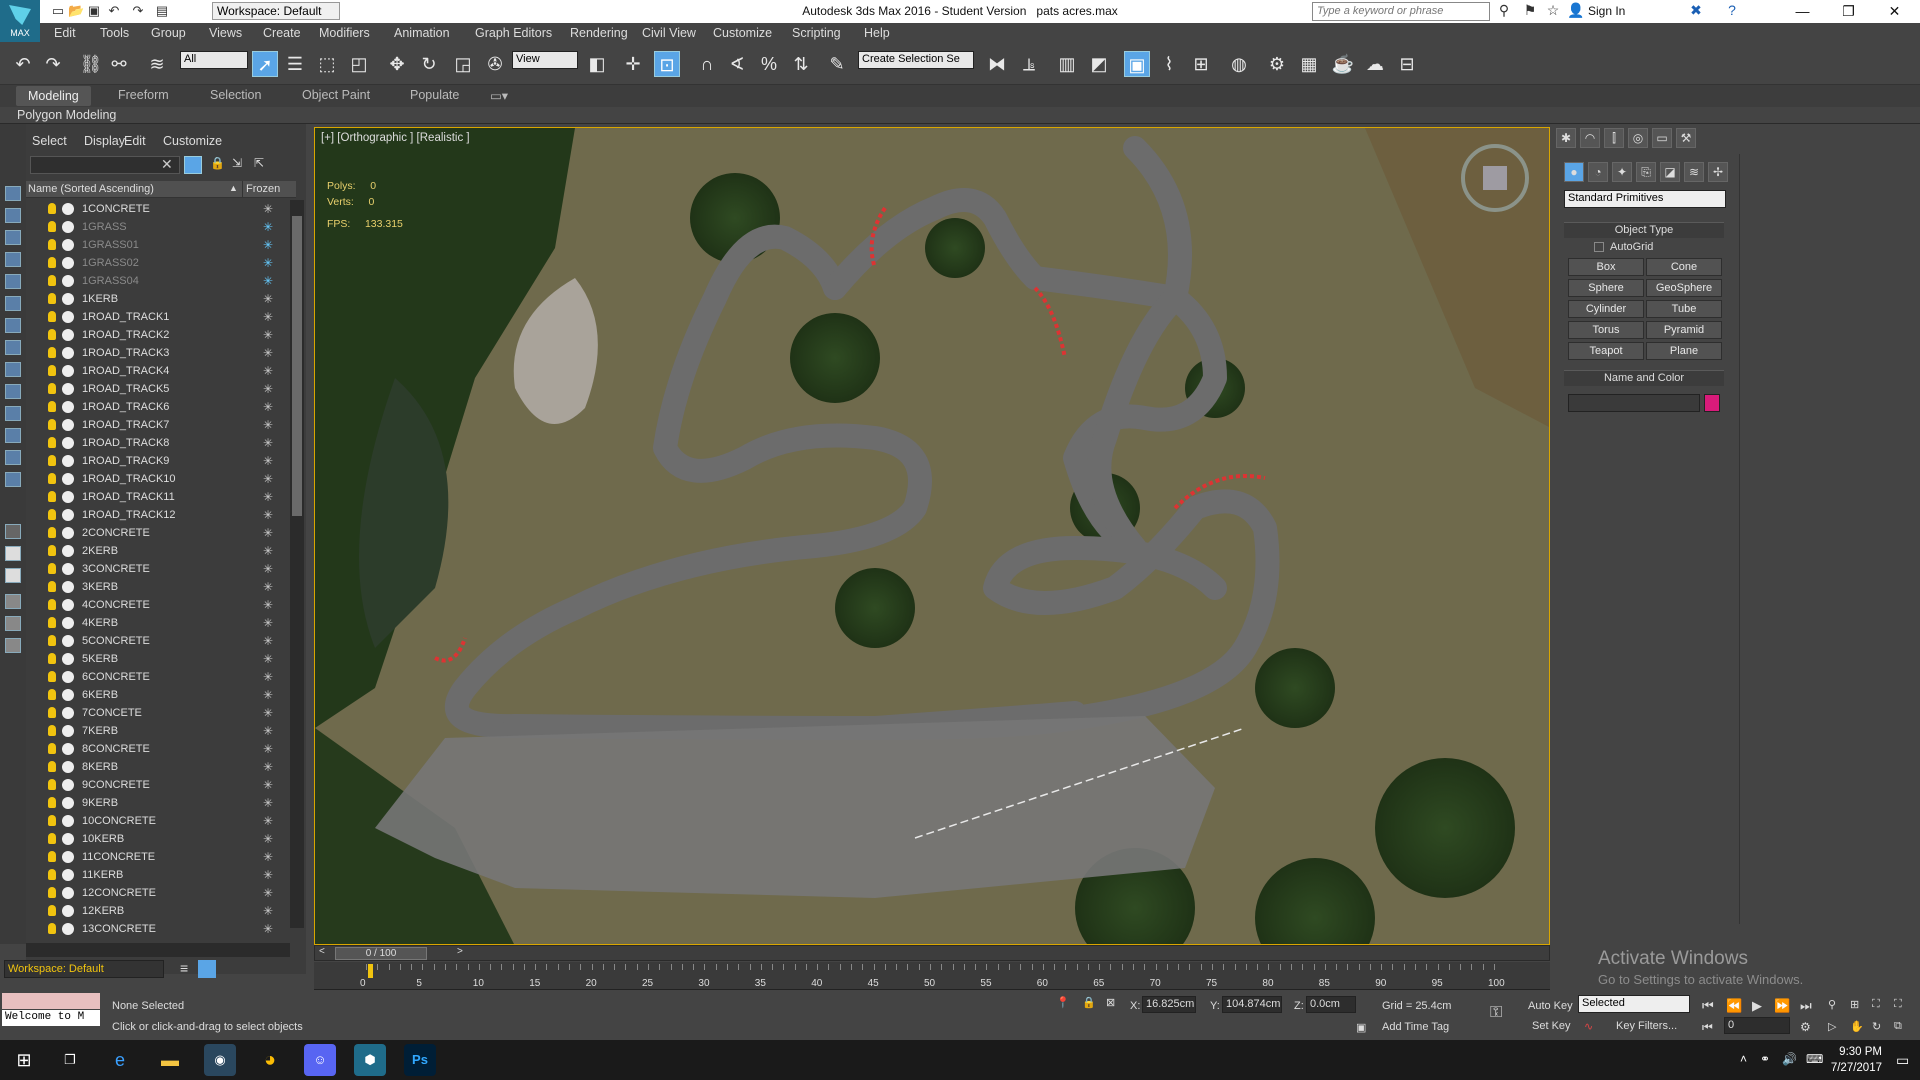  What do you see at coordinates (1684, 288) in the screenshot?
I see `geosphere-button: GeoSphere` at bounding box center [1684, 288].